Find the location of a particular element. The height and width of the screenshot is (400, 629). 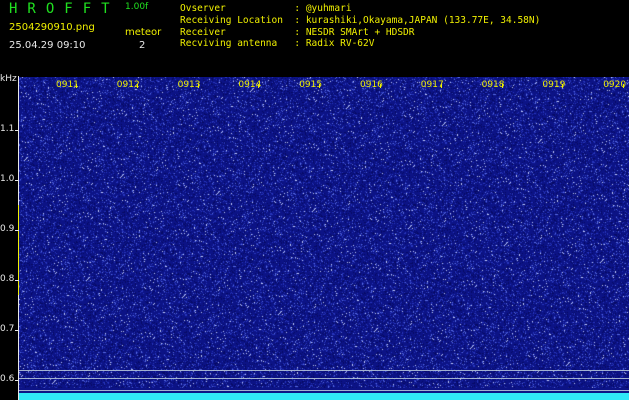

meteor-count: 2 is located at coordinates (142, 45).